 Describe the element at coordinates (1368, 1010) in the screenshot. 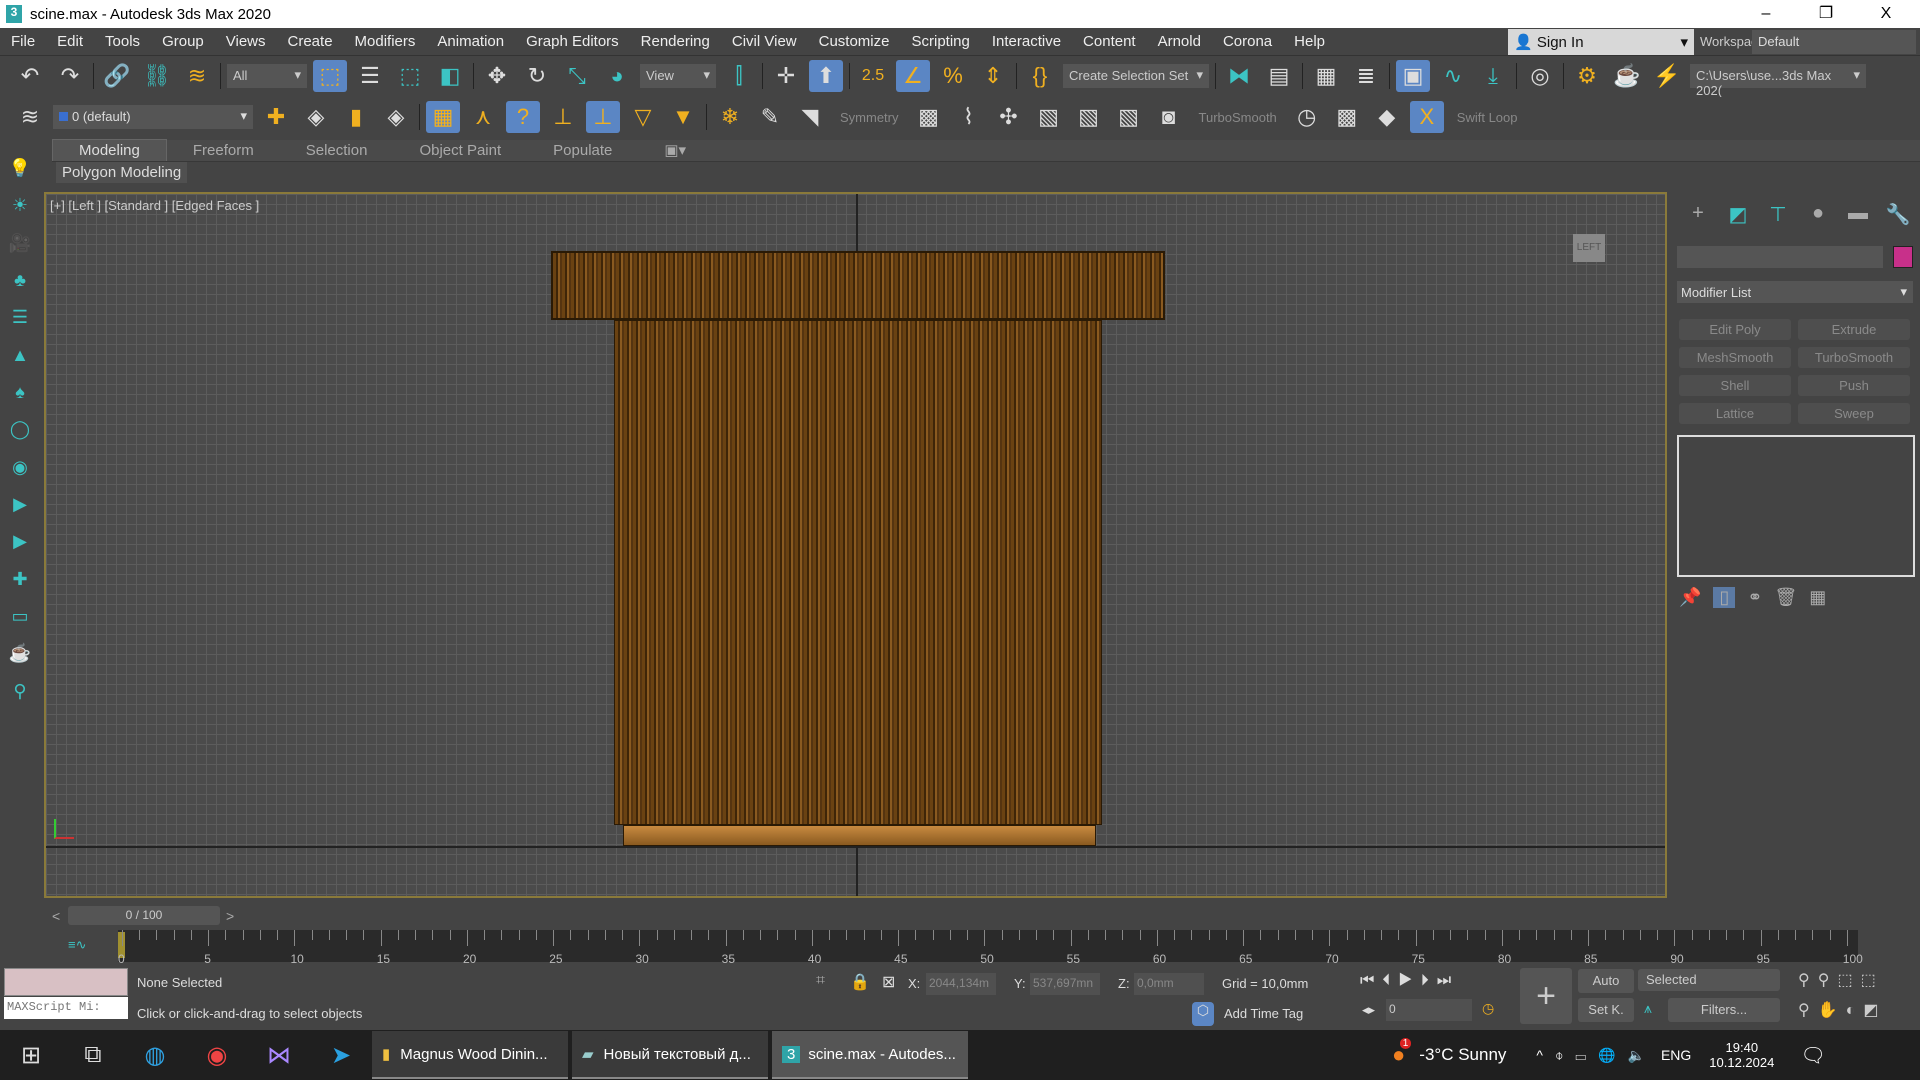

I see `frame-spinner-arrows-icon: ◂▸` at that location.